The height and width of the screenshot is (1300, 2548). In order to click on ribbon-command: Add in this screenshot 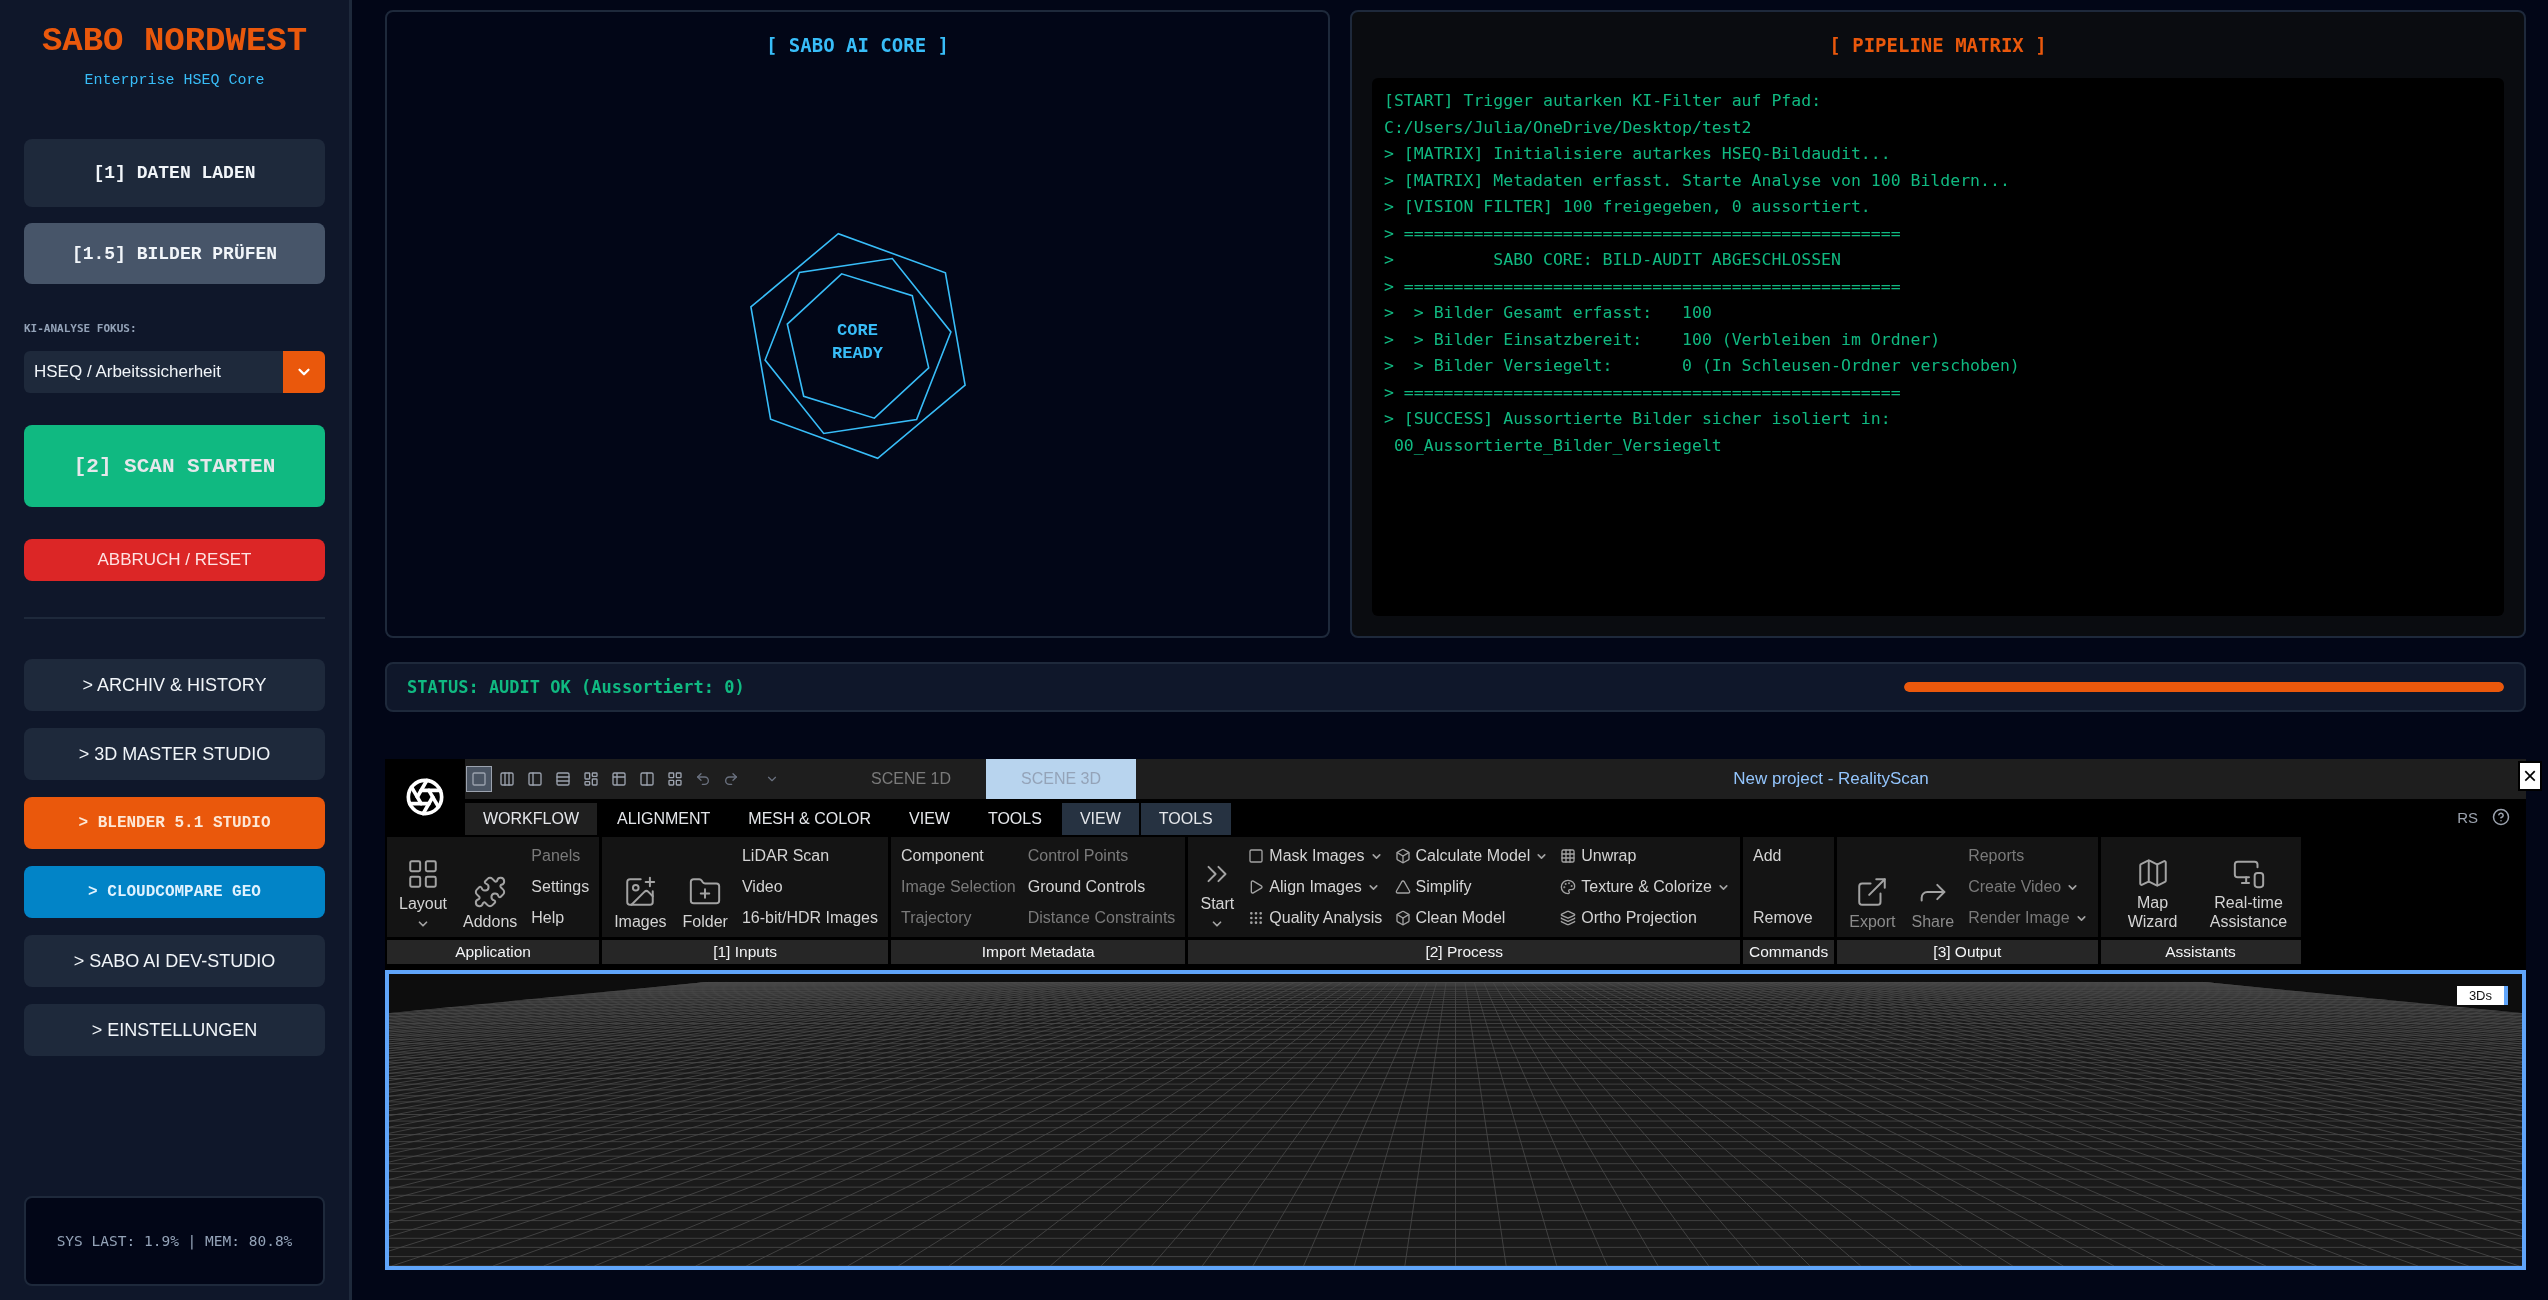, I will do `click(1782, 856)`.